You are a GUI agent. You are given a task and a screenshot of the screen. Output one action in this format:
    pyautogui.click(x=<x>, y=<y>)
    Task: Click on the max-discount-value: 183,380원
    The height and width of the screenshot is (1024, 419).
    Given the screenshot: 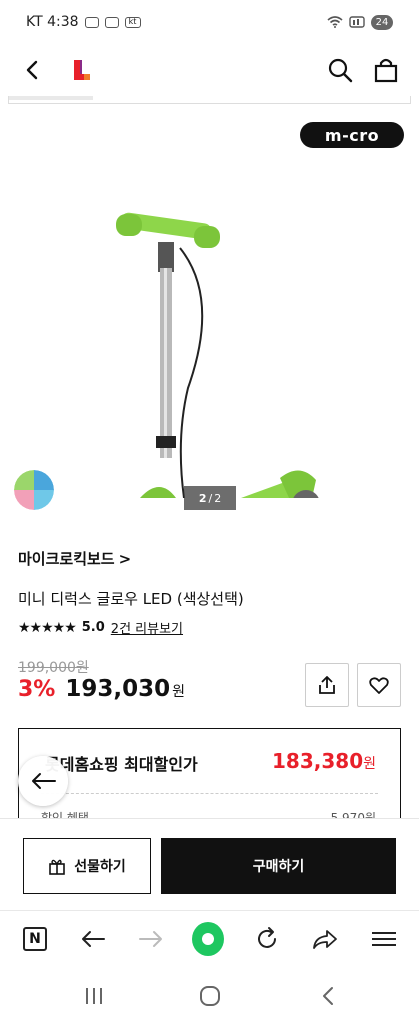 What is the action you would take?
    pyautogui.click(x=324, y=761)
    